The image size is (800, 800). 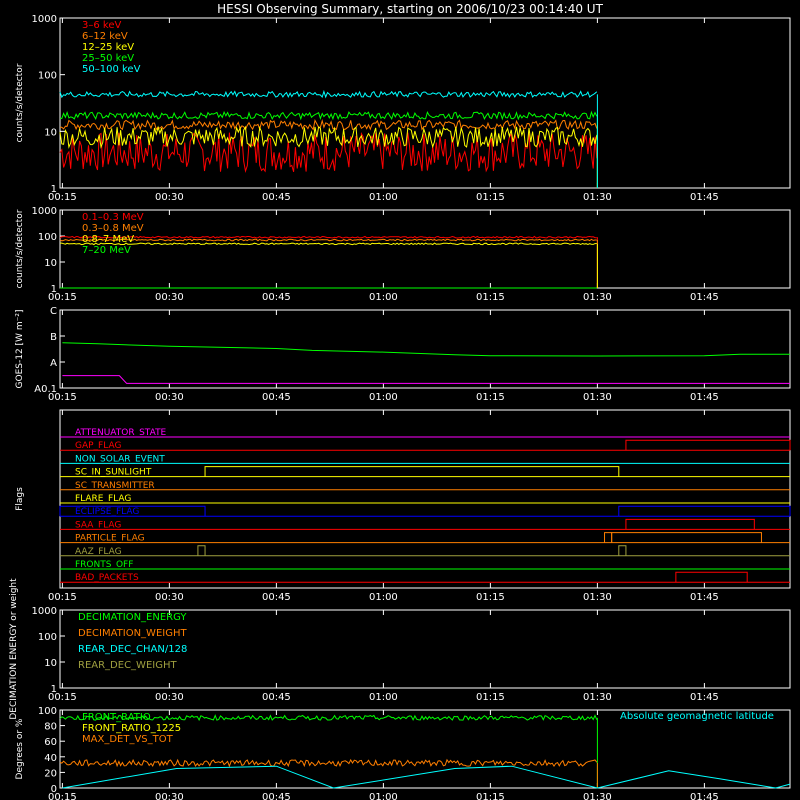 I want to click on y-axis-label: DECIMATION ENERGY or weight, so click(x=14, y=649).